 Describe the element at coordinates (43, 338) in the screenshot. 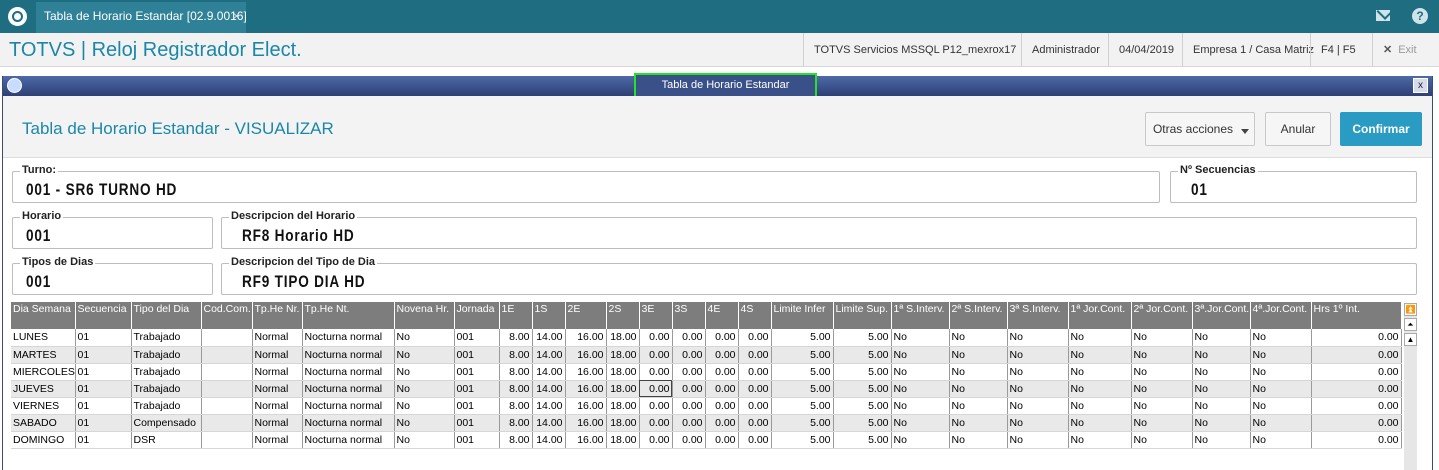

I see `table-cell: LUNES` at that location.